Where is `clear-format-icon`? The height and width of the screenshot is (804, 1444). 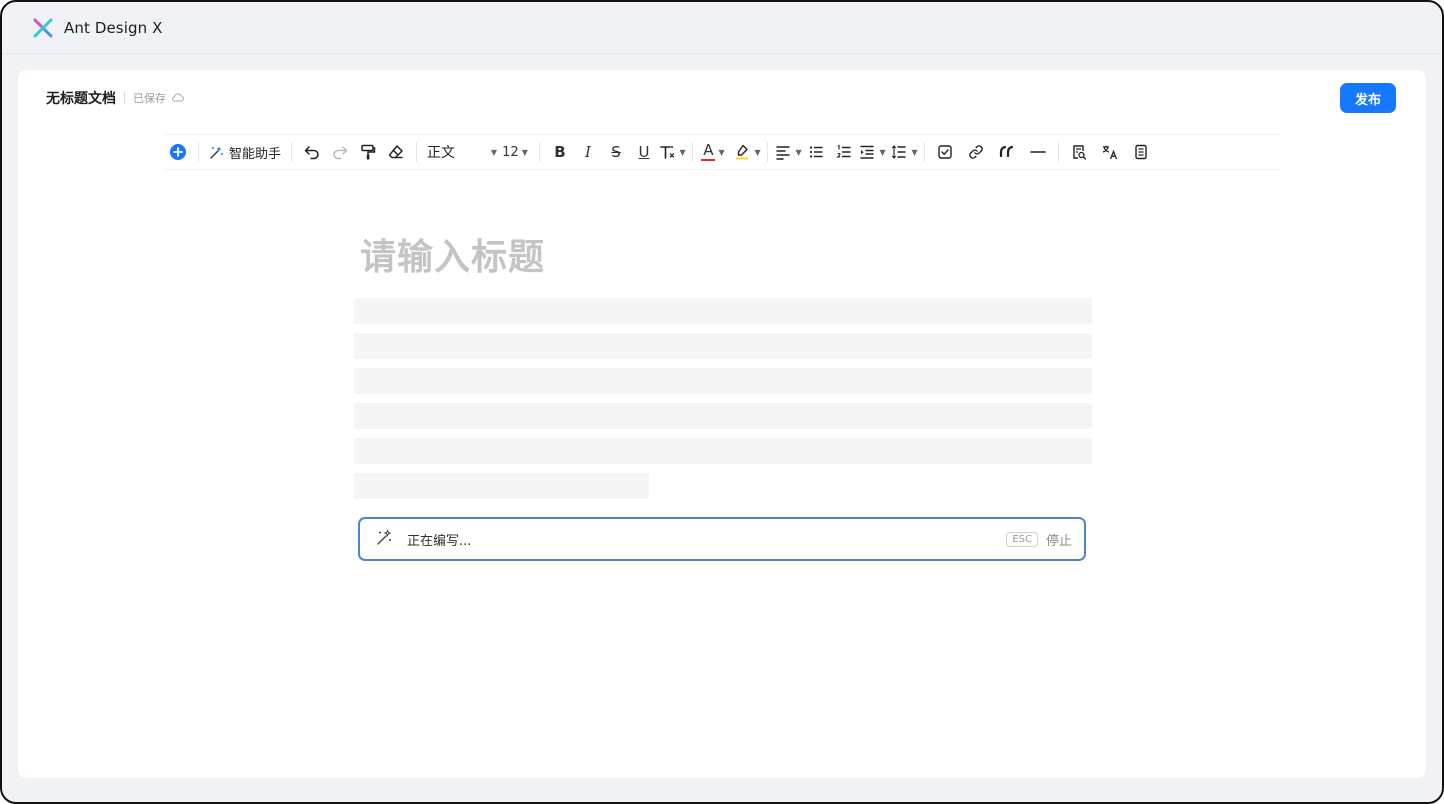 clear-format-icon is located at coordinates (667, 152).